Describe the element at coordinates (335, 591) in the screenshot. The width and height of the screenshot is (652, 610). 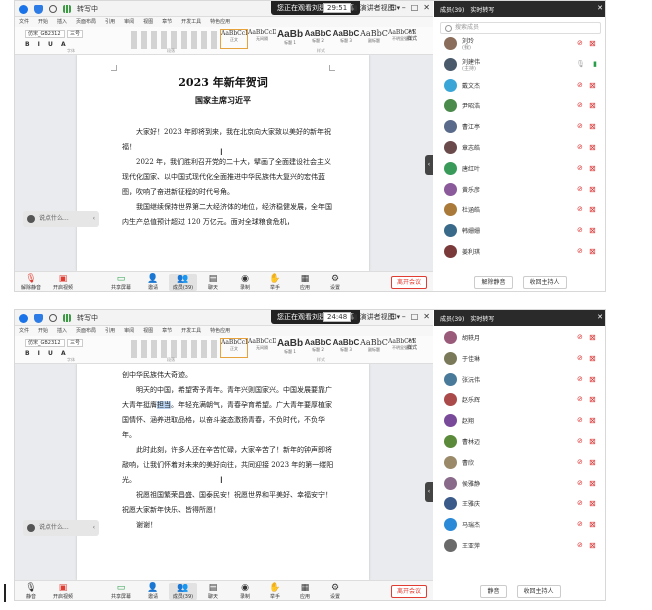
I see `settings-button: ⚙ 设置` at that location.